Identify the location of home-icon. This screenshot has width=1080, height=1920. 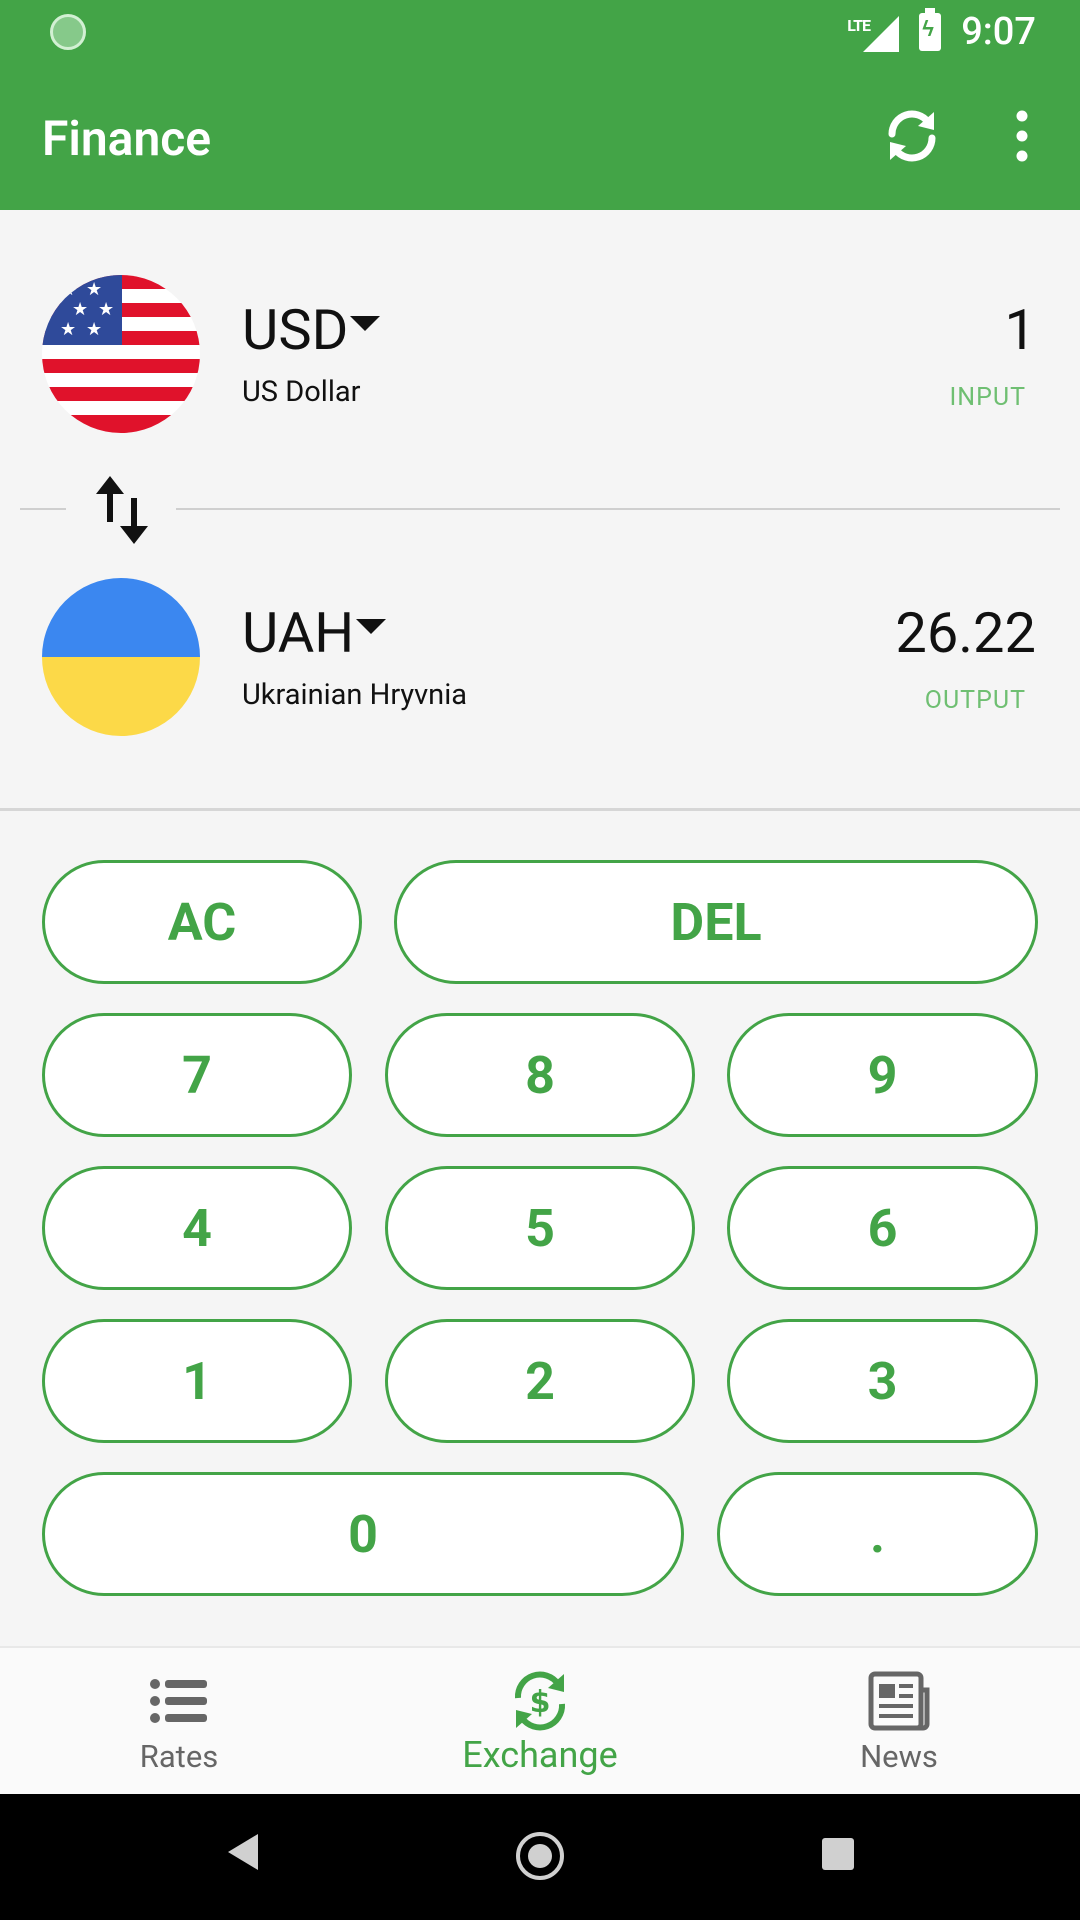
(540, 1856).